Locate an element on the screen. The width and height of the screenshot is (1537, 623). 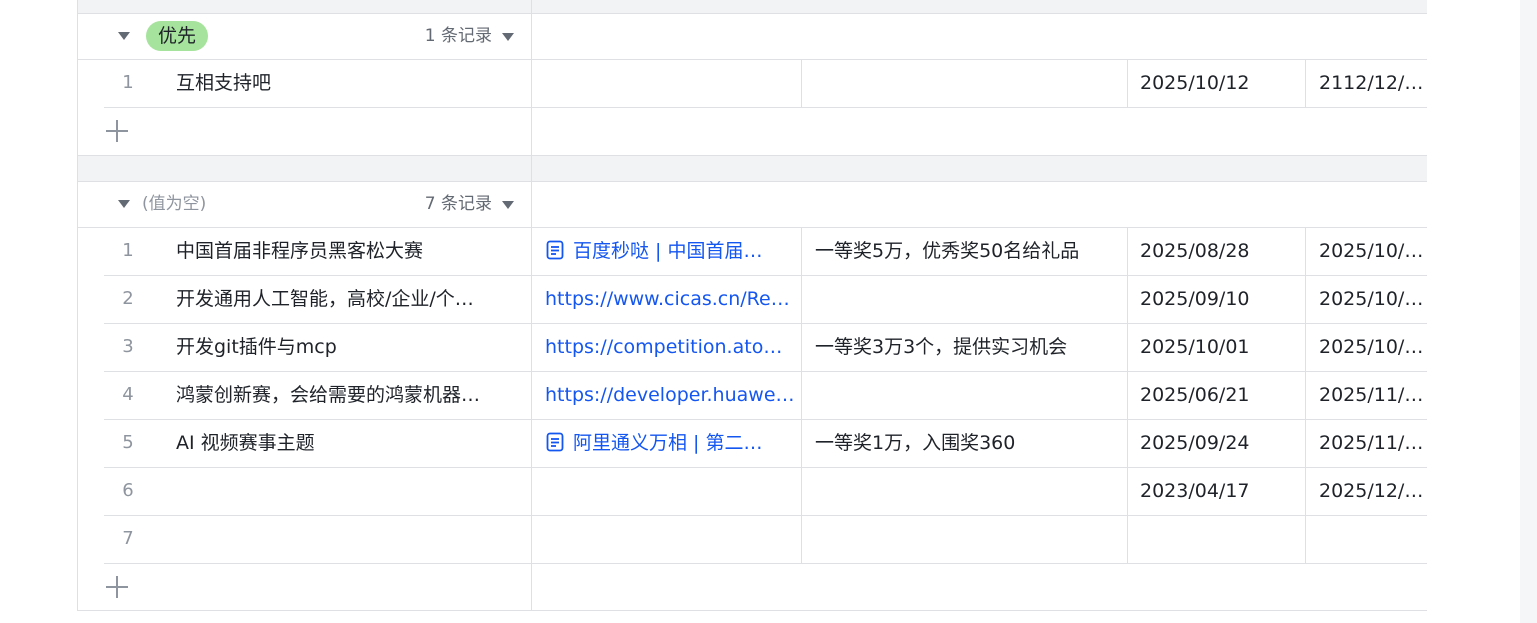
name-cell: 互相支持吧 is located at coordinates (346, 83).